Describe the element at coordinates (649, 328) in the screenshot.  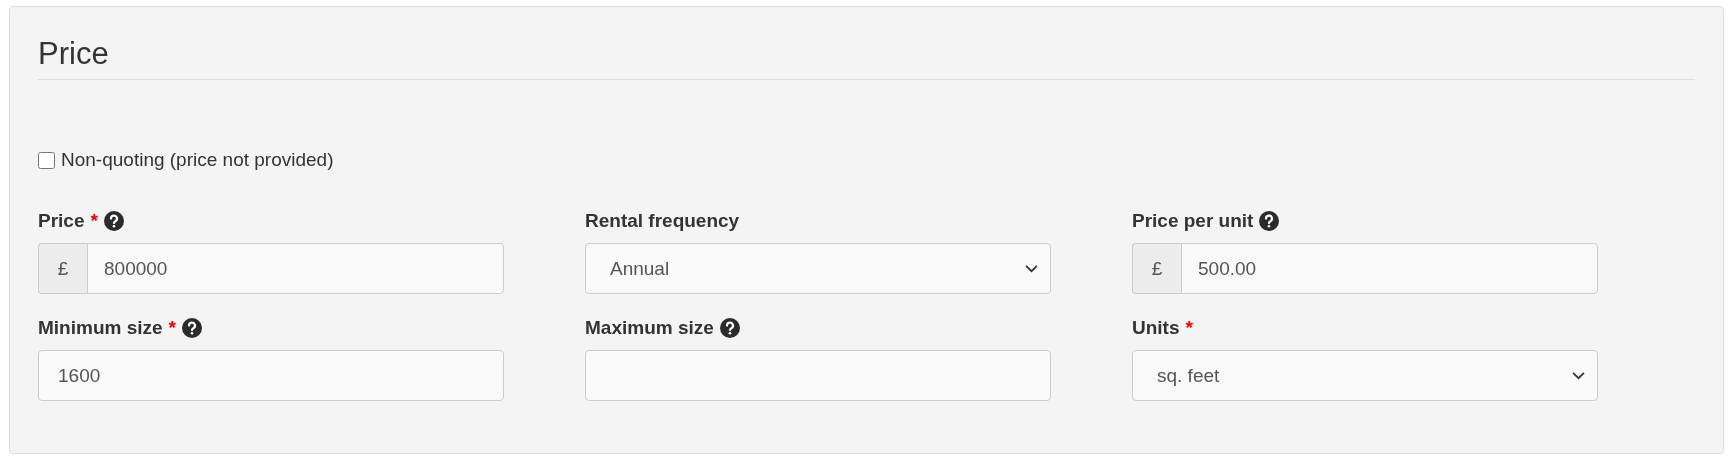
I see `field-label: Maximum size` at that location.